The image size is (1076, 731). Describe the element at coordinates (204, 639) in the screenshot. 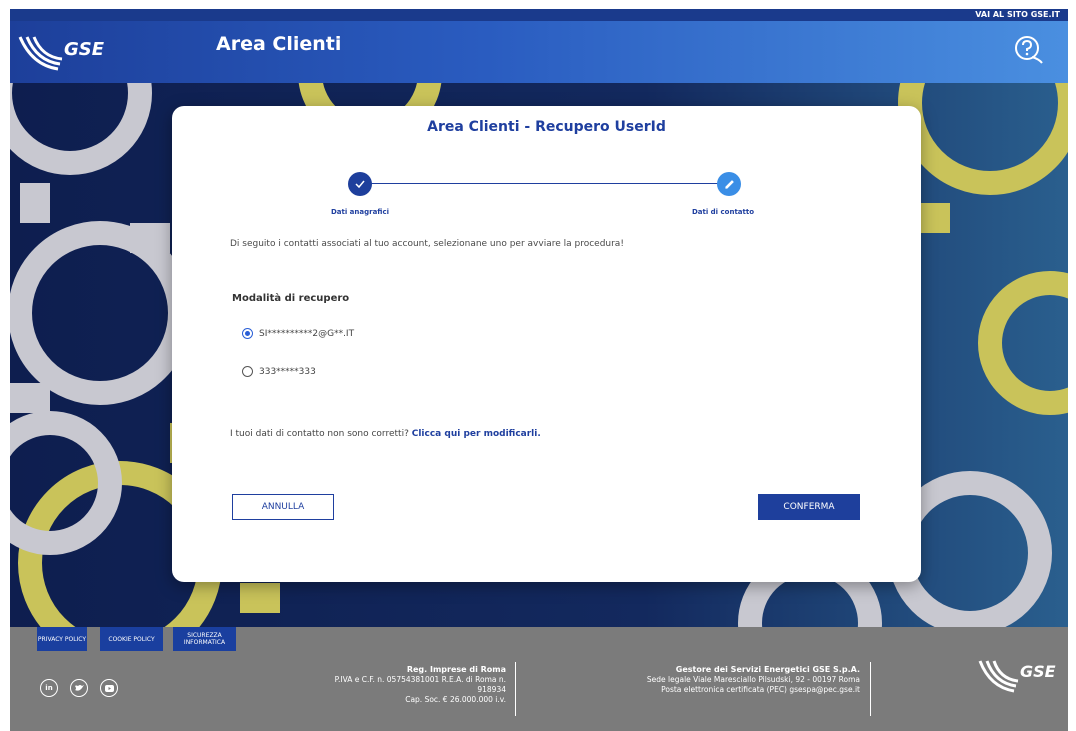

I see `security-info-button: SICUREZZA INFORMATICA` at that location.